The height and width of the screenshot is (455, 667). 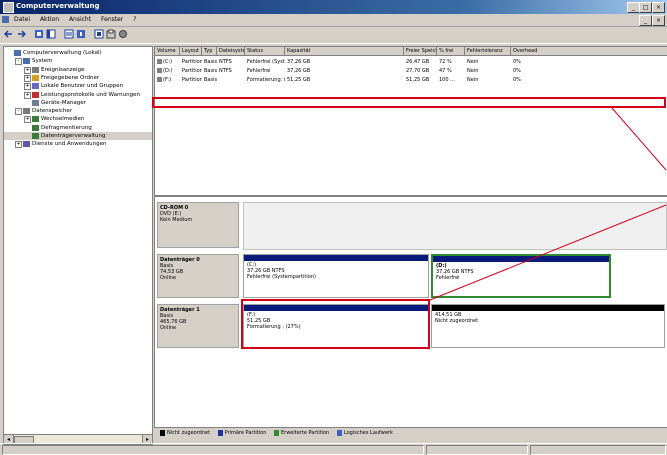 I want to click on disk-label-cdrom: CD-ROM 0 DVD (E:) Kein Medium, so click(x=198, y=225).